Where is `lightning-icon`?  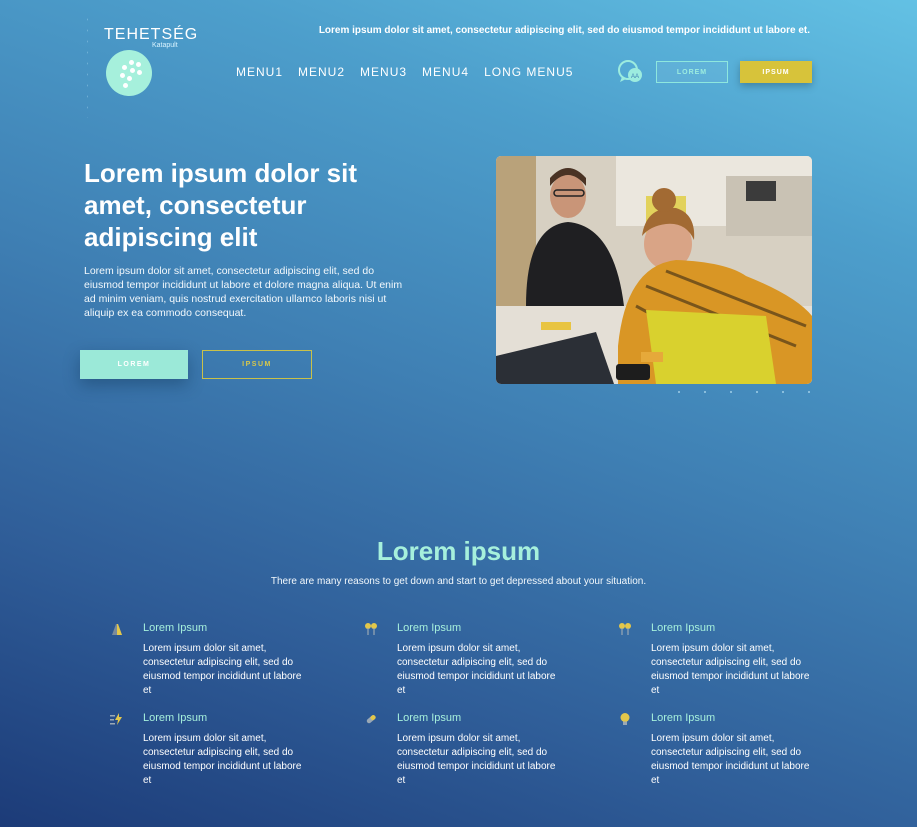
lightning-icon is located at coordinates (116, 719).